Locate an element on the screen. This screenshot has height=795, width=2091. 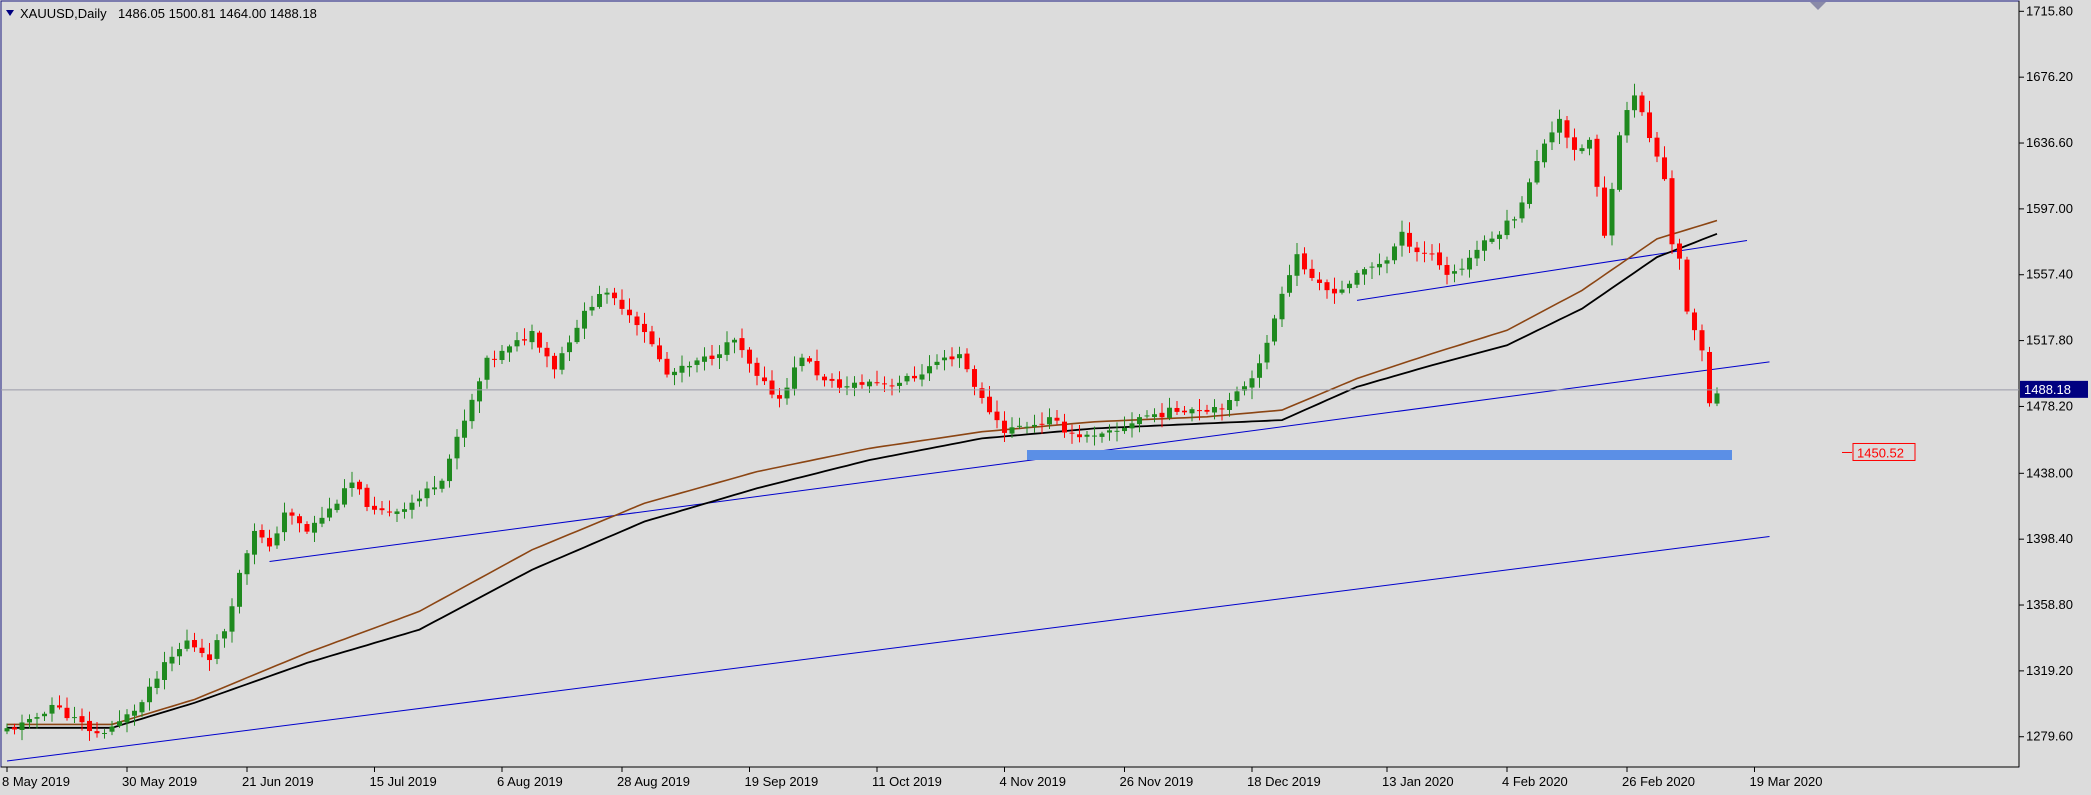
support-zone-rect is located at coordinates (1379, 455).